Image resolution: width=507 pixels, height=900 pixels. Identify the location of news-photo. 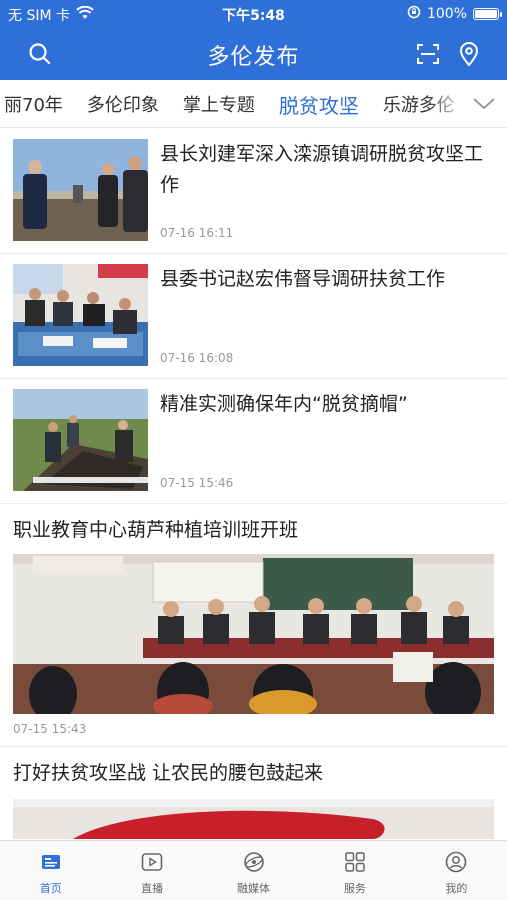
(253, 819).